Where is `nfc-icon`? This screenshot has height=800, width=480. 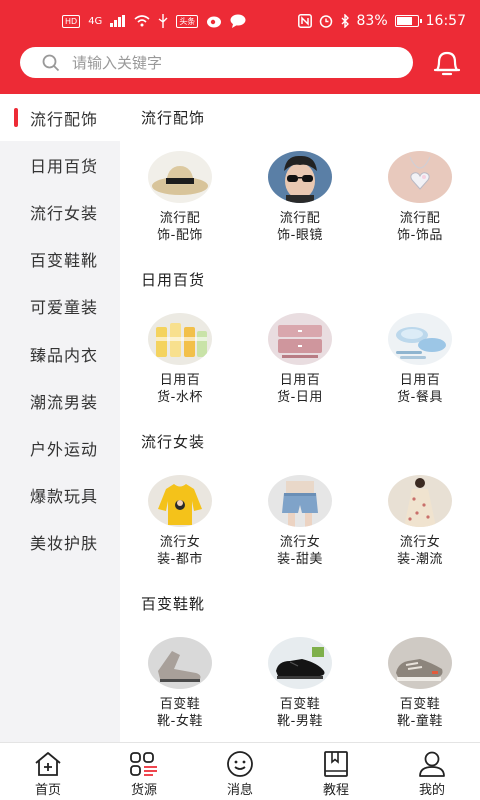
nfc-icon is located at coordinates (304, 21).